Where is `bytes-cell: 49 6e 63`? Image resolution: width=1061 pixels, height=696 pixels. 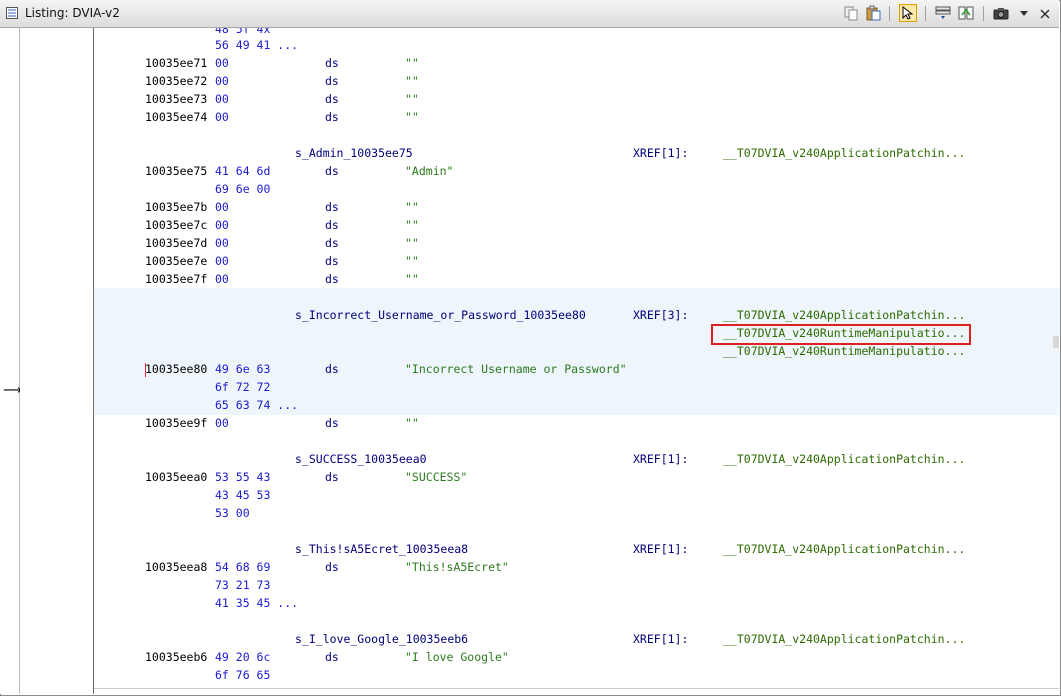
bytes-cell: 49 6e 63 is located at coordinates (242, 369).